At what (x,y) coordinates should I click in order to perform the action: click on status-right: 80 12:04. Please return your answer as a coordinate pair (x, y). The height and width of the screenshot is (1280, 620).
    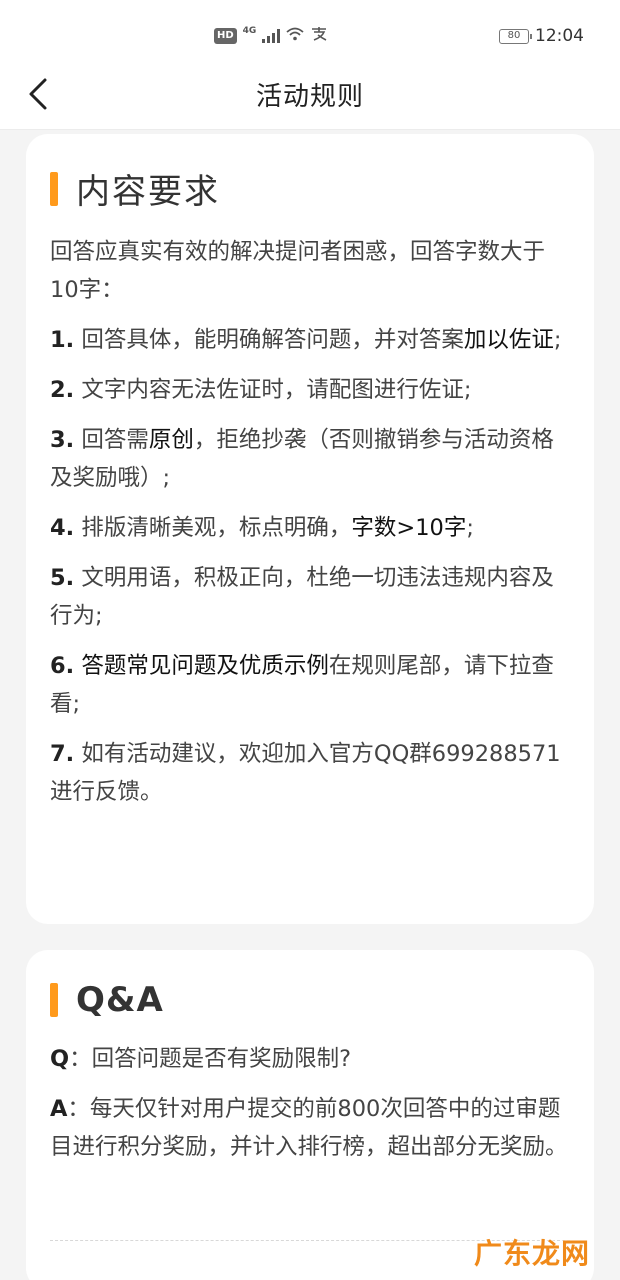
    Looking at the image, I should click on (541, 36).